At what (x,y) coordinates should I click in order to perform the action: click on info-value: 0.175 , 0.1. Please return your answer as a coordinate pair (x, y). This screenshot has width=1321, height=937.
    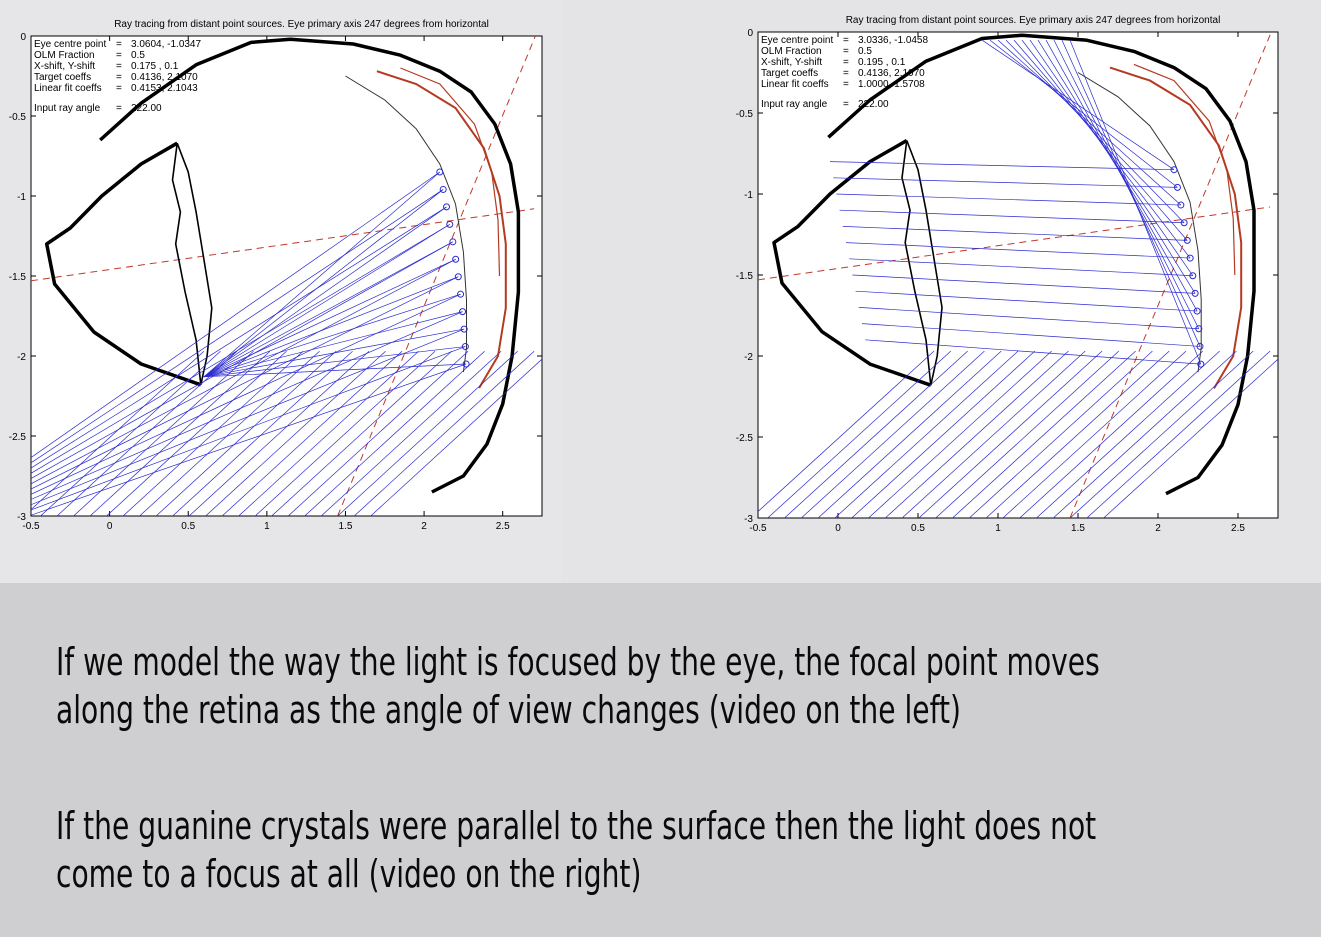
    Looking at the image, I should click on (155, 66).